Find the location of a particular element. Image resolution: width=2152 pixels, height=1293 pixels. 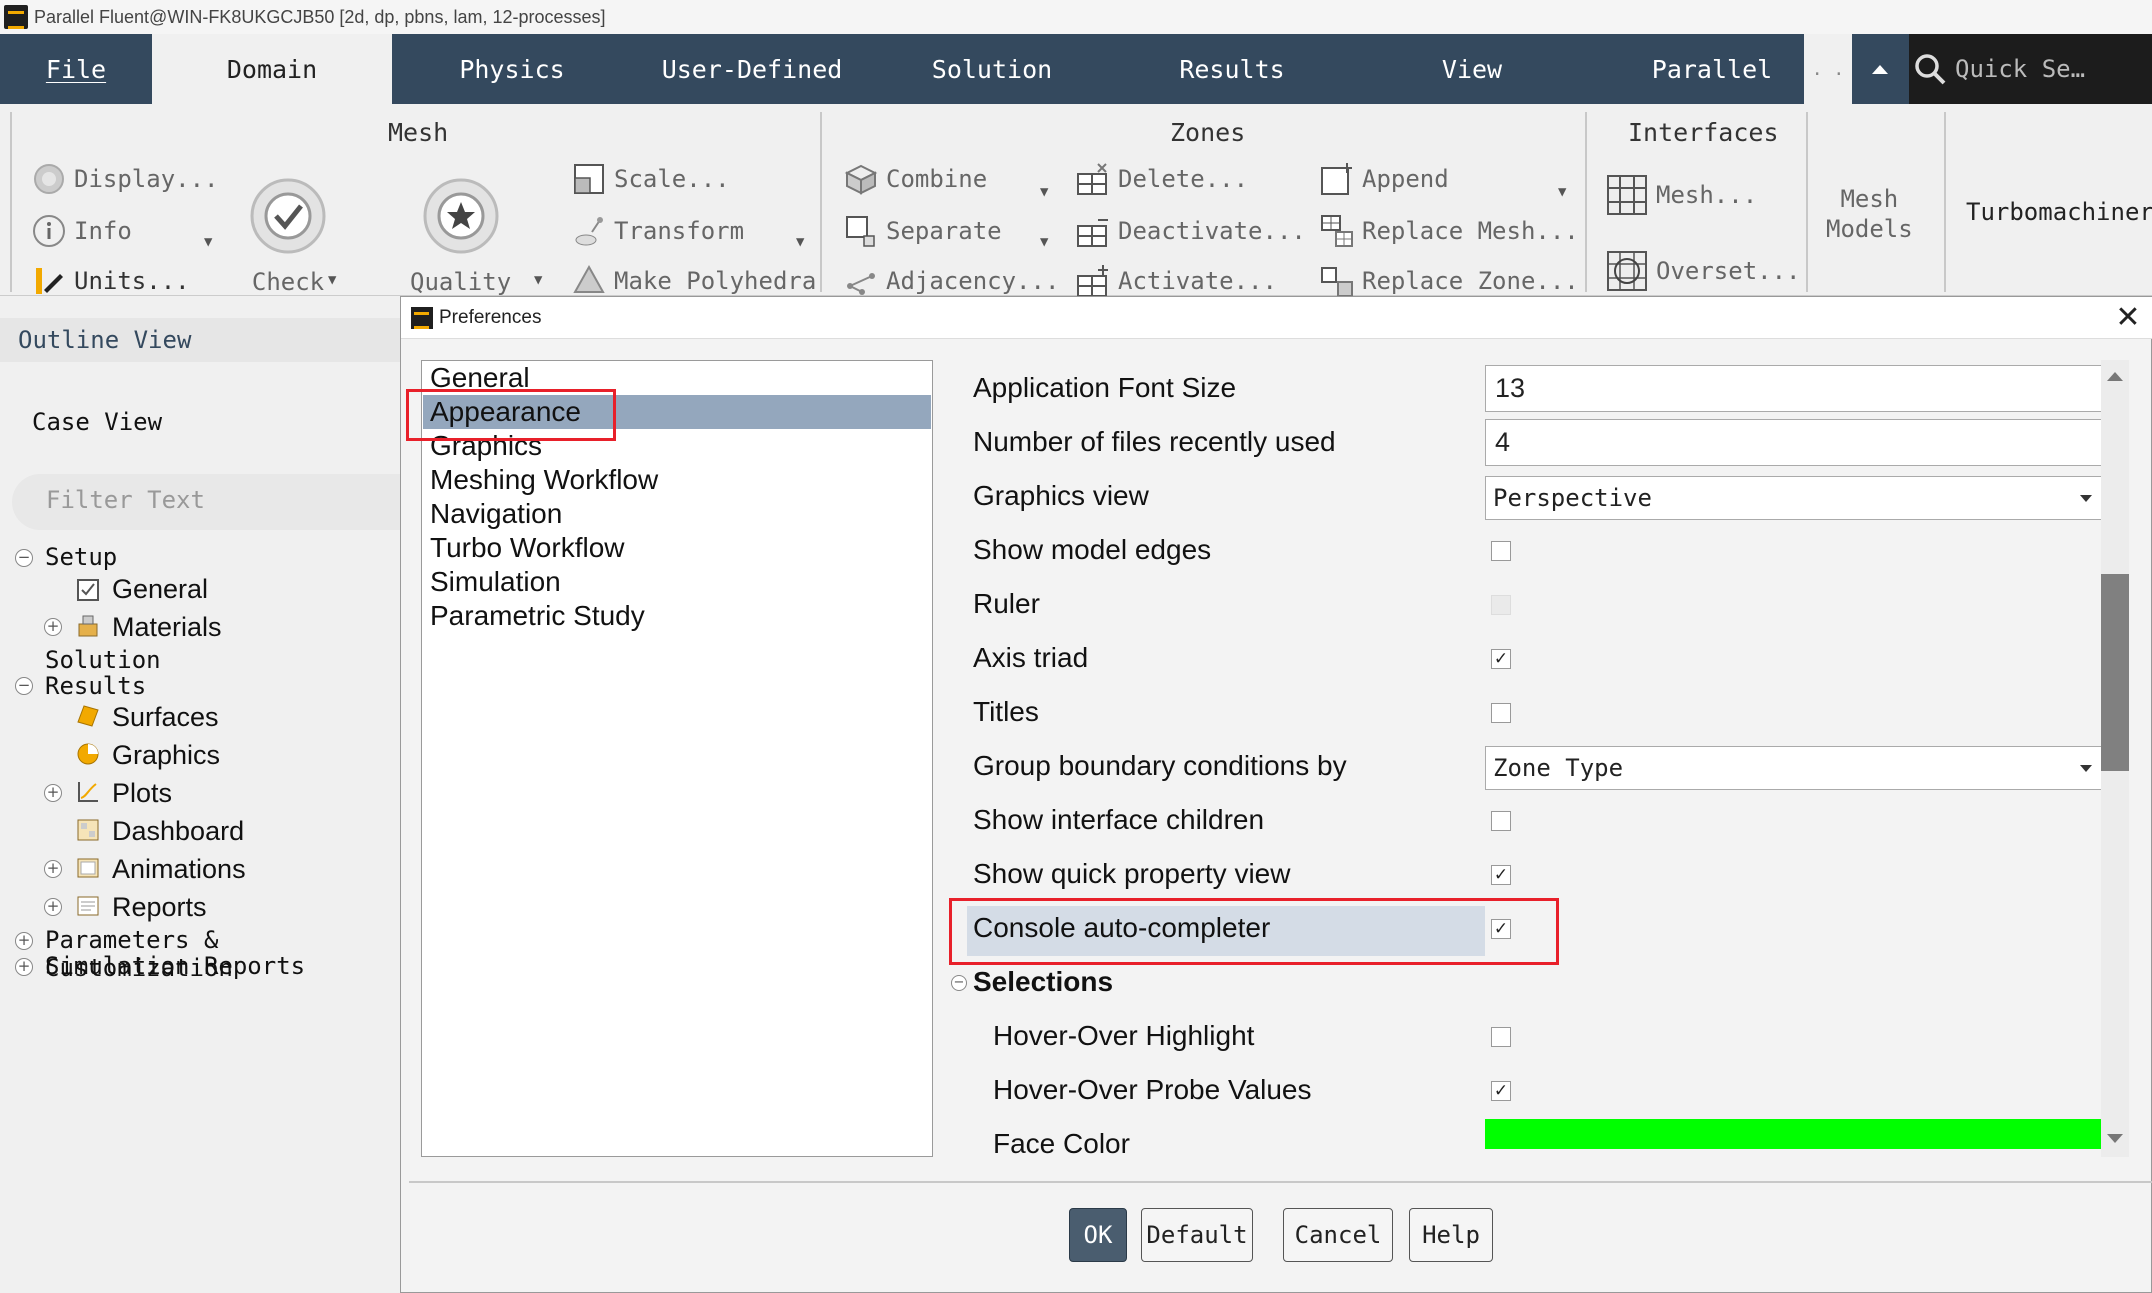

params-expand-toggle: + is located at coordinates (24, 941).